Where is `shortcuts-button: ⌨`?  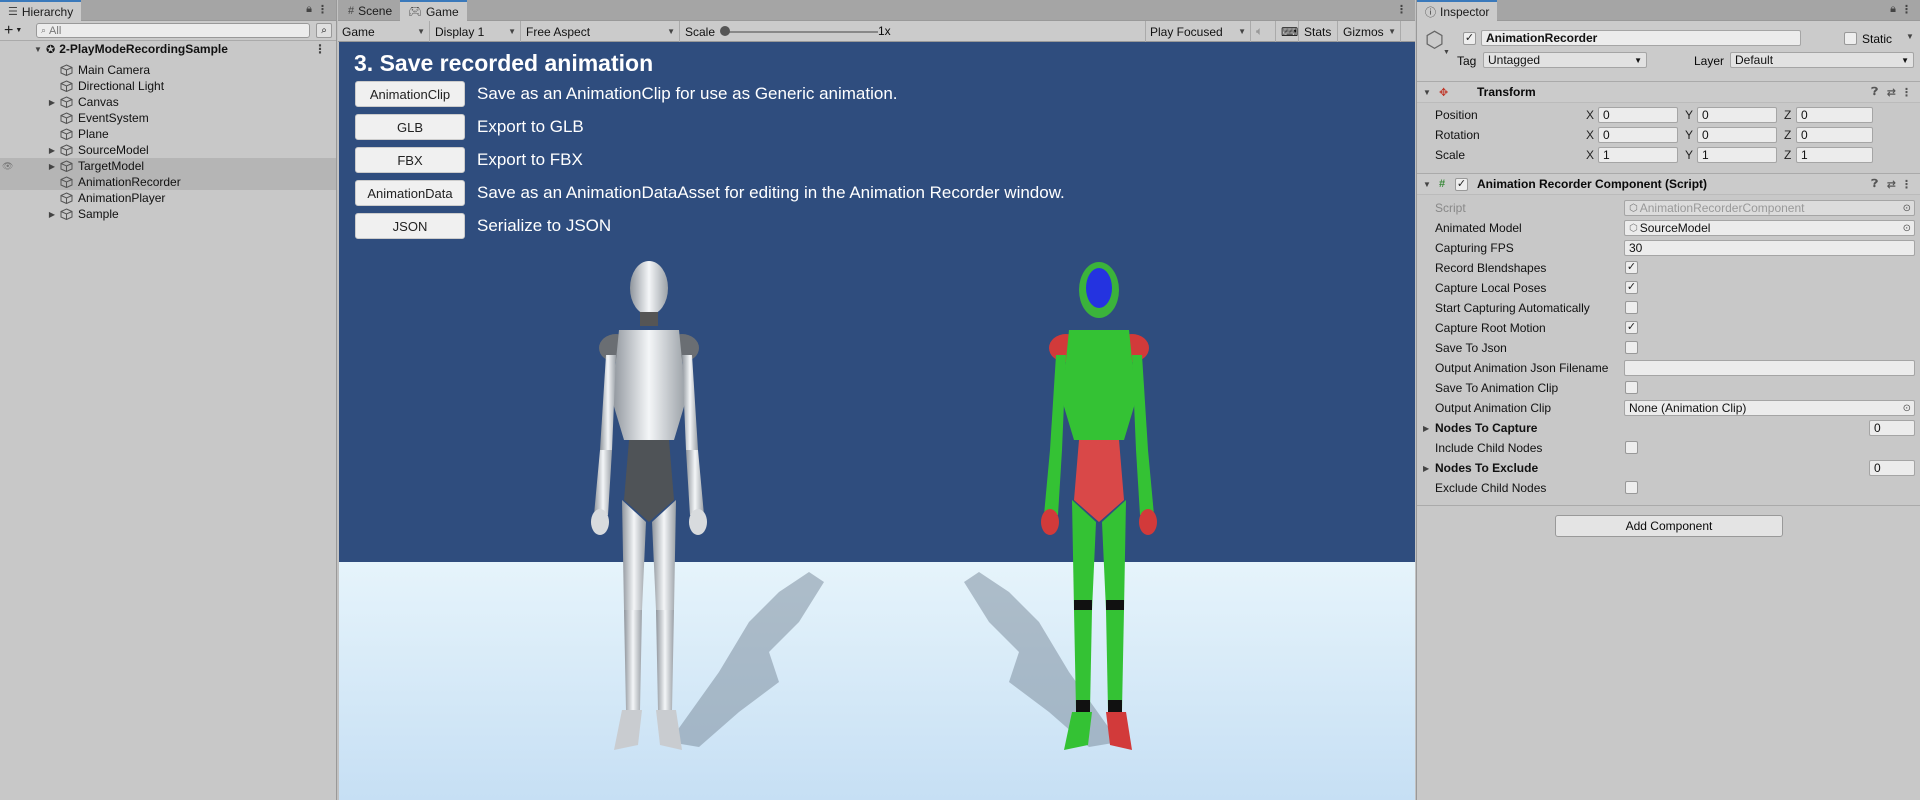
shortcuts-button: ⌨ is located at coordinates (1288, 31).